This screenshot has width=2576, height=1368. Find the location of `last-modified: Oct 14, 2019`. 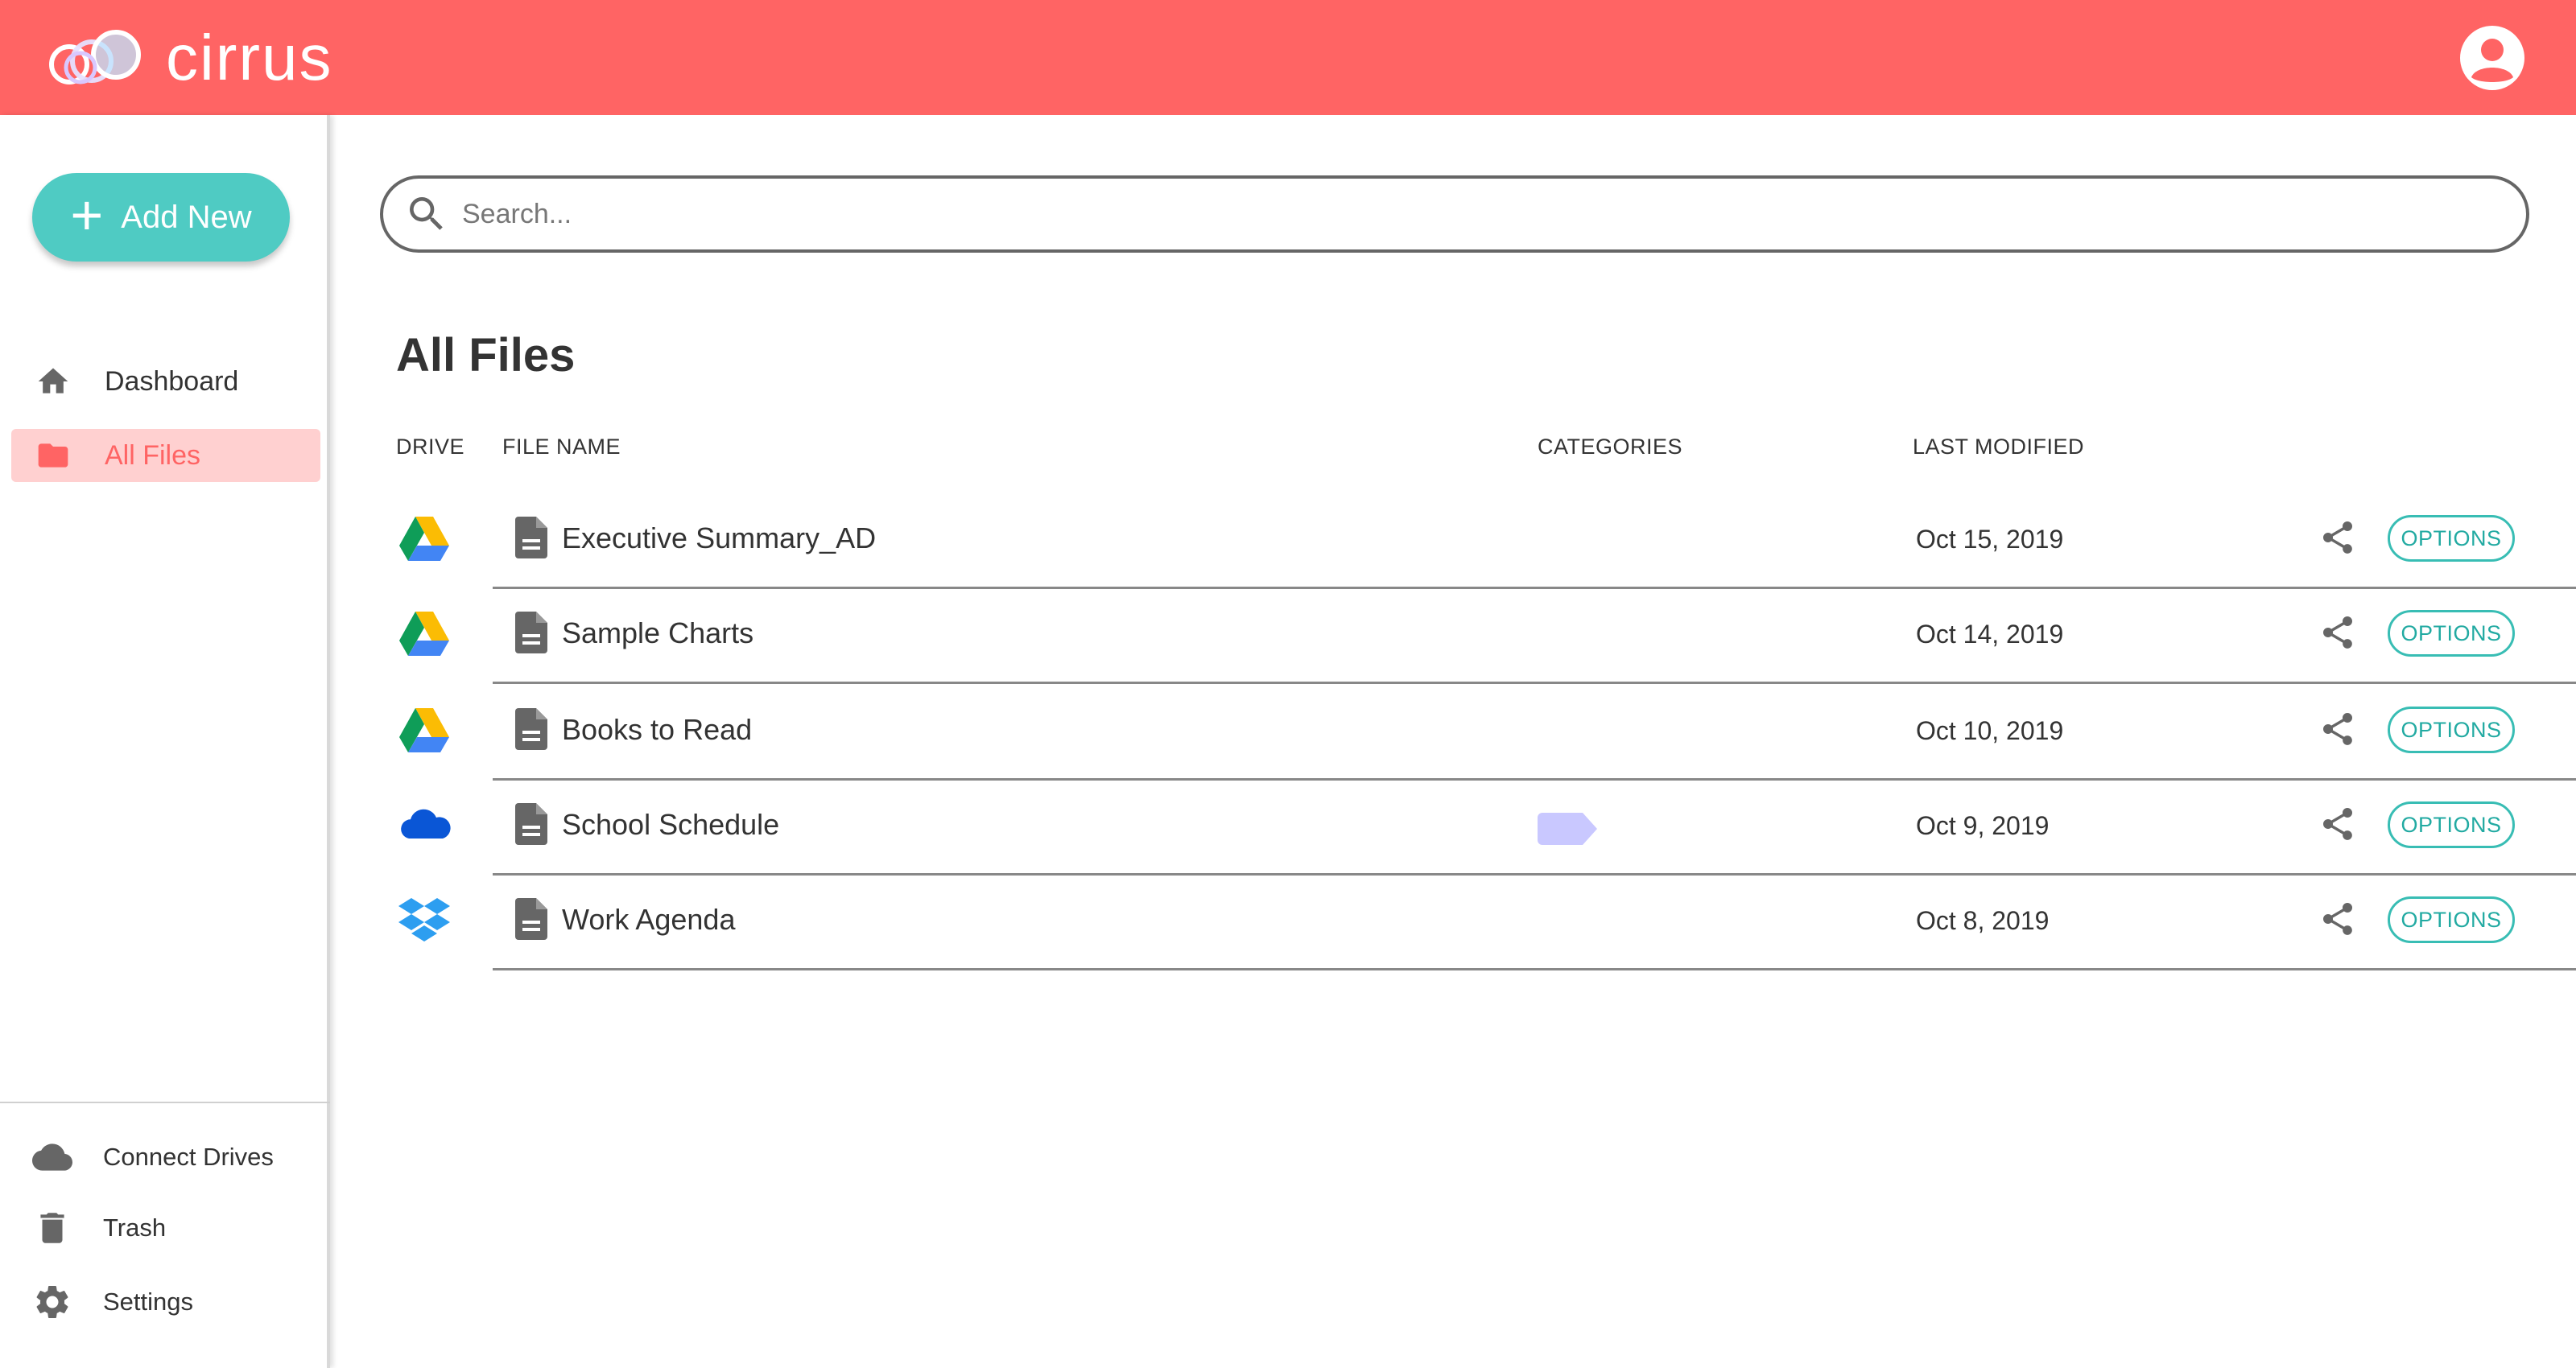

last-modified: Oct 14, 2019 is located at coordinates (1990, 634).